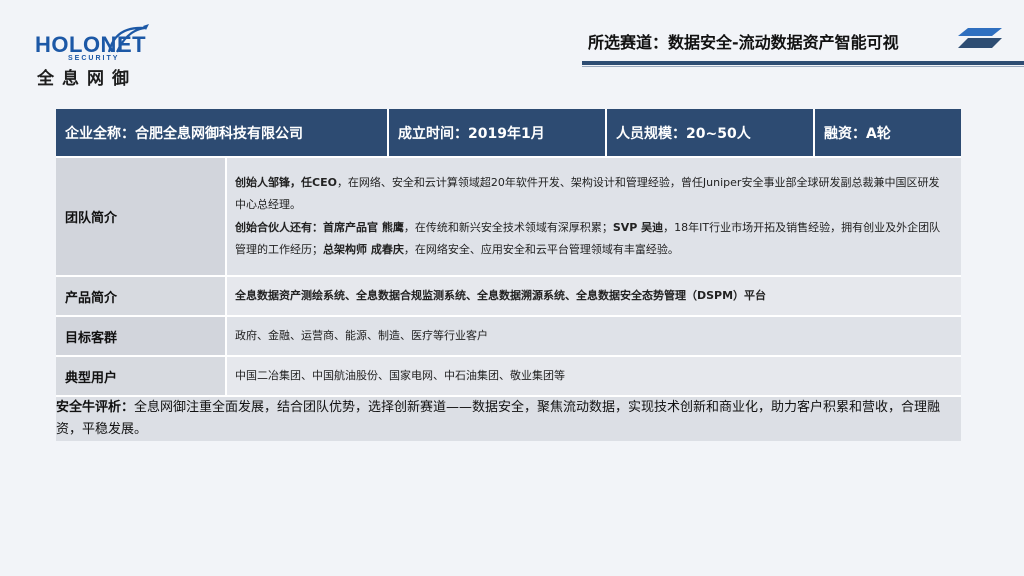  Describe the element at coordinates (497, 132) in the screenshot. I see `company-founded: 成立时间：2019年1月` at that location.